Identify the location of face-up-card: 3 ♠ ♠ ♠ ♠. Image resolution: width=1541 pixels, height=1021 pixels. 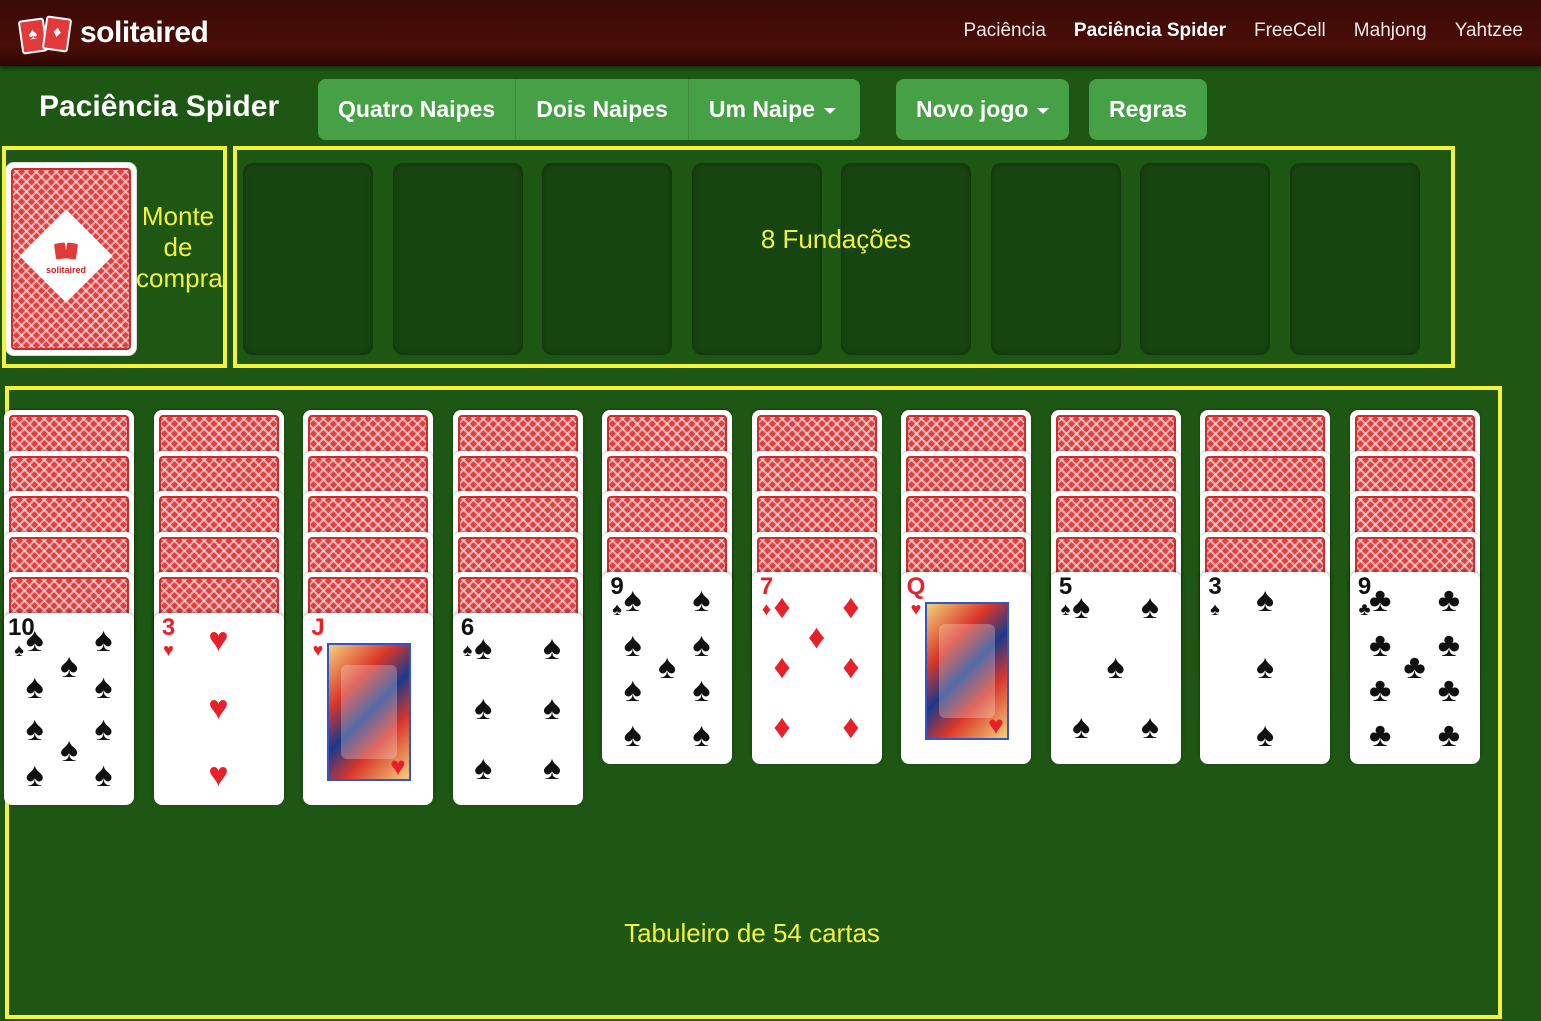
(1265, 668).